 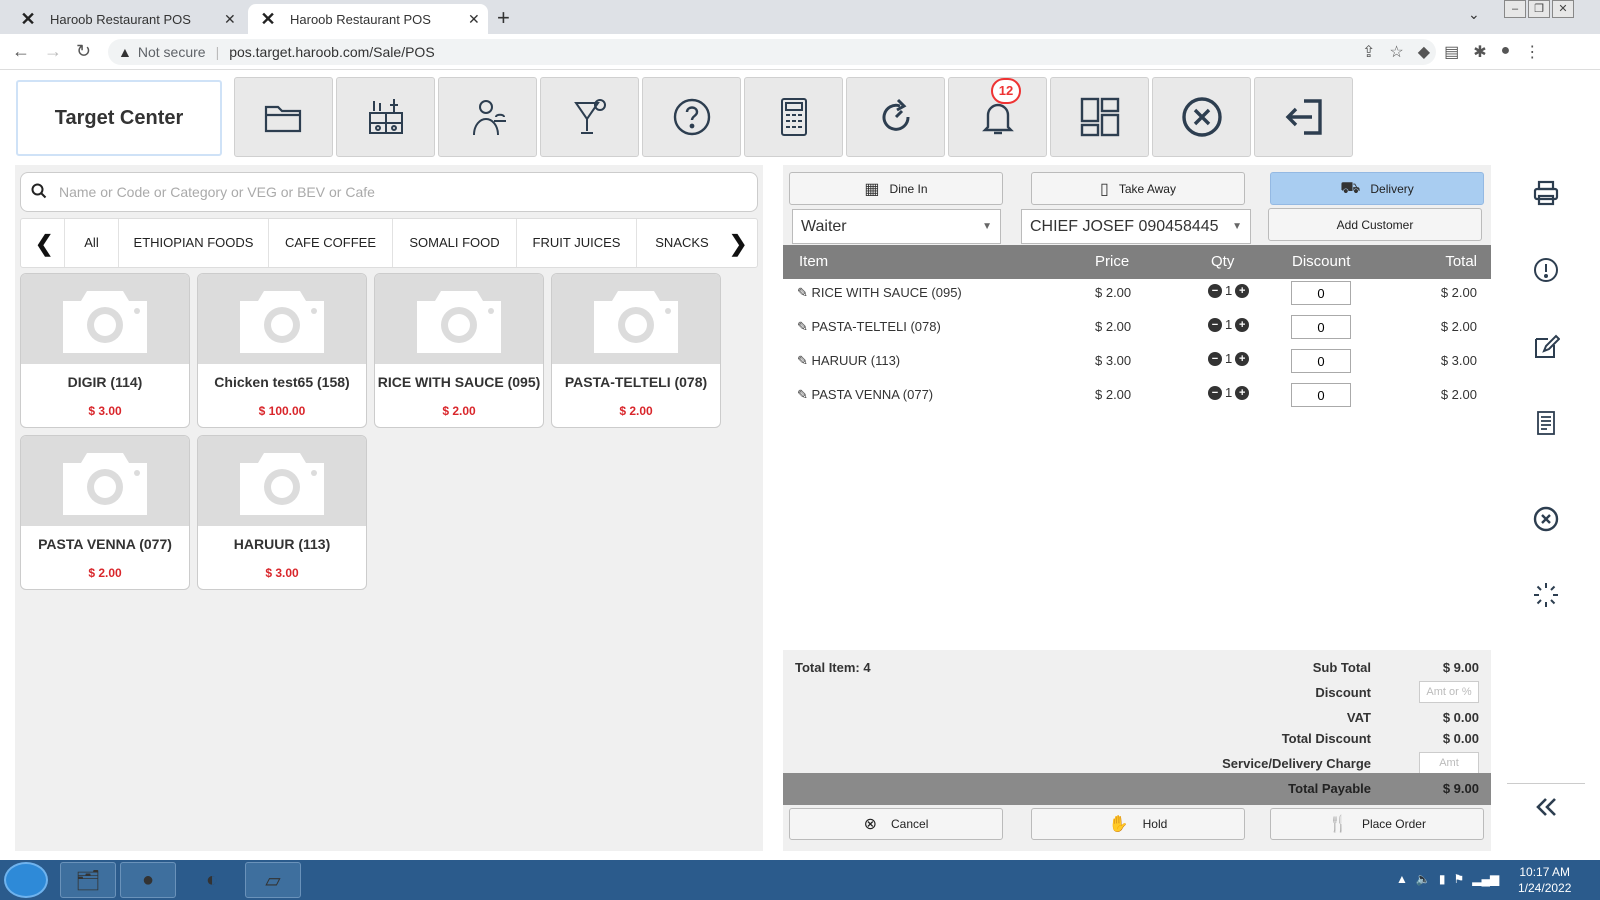 What do you see at coordinates (273, 880) in the screenshot?
I see `app-window-icon: ▱` at bounding box center [273, 880].